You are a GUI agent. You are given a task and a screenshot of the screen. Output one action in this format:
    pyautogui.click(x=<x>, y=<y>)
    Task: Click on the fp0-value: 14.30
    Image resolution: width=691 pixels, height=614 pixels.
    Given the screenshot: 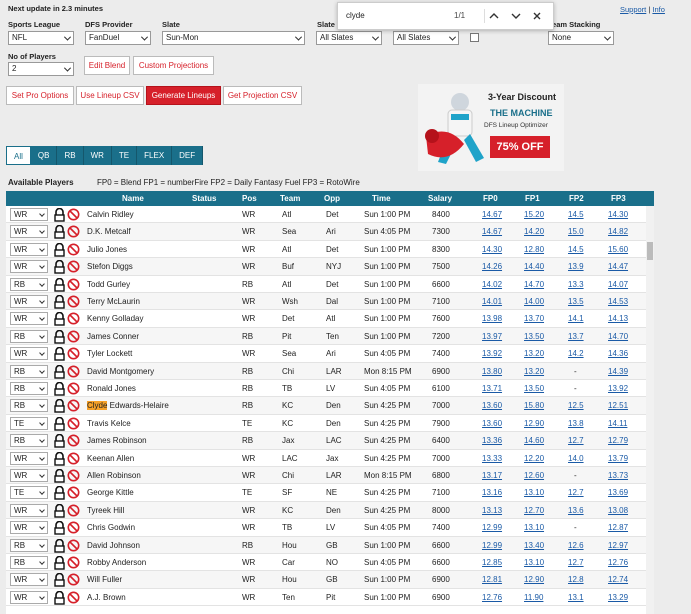 What is the action you would take?
    pyautogui.click(x=492, y=249)
    